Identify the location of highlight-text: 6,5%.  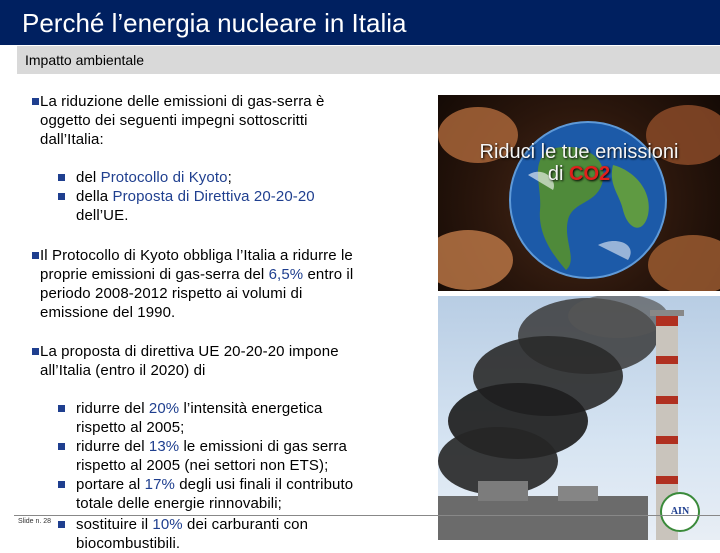
(286, 274).